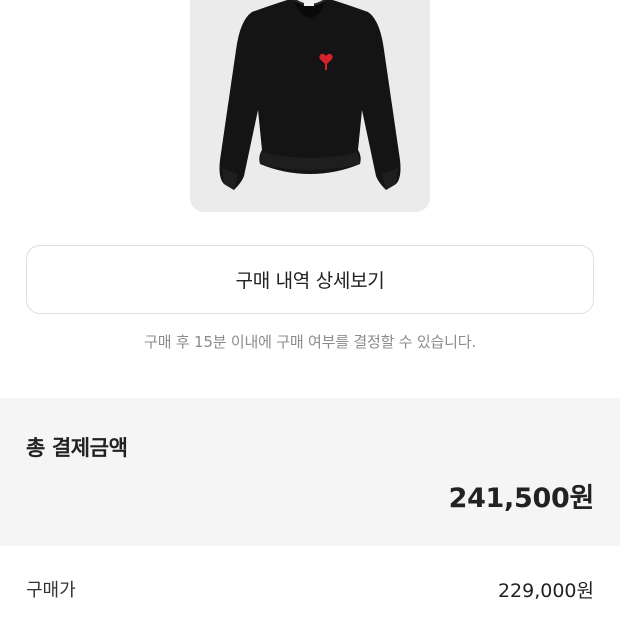 This screenshot has width=620, height=620. I want to click on total-payment-amount: 241,500원, so click(521, 498).